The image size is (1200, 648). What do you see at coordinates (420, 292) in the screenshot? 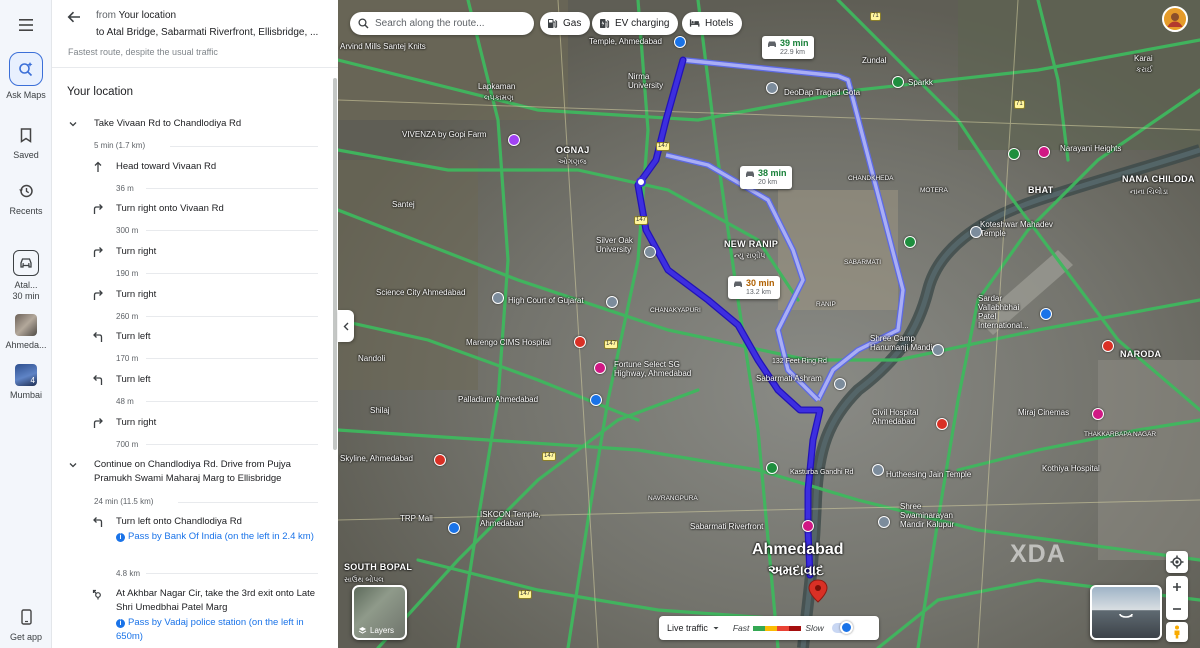
I see `map-label: Science City Ahmedabad` at bounding box center [420, 292].